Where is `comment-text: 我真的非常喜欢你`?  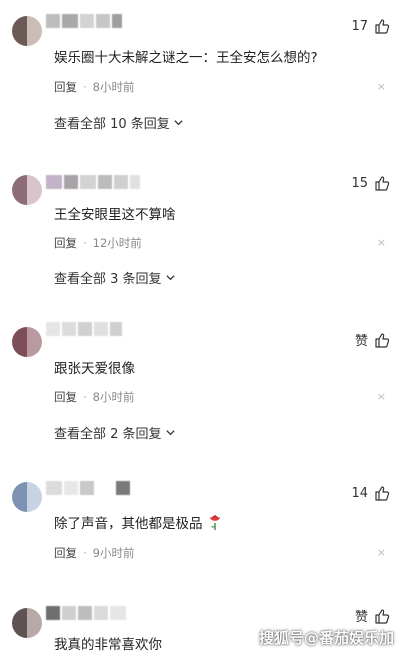
comment-text: 我真的非常喜欢你 is located at coordinates (108, 645).